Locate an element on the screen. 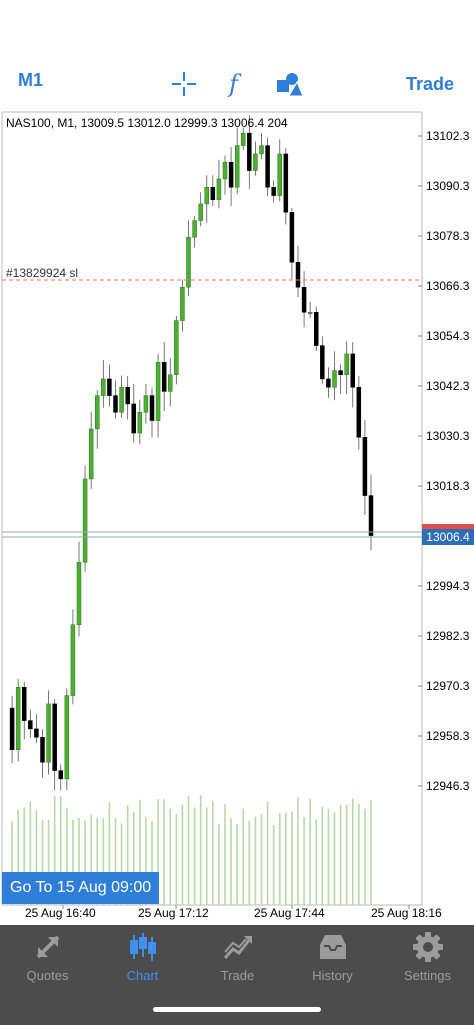 This screenshot has height=1025, width=474. chart-toolbar: M1 f Trade is located at coordinates (237, 83).